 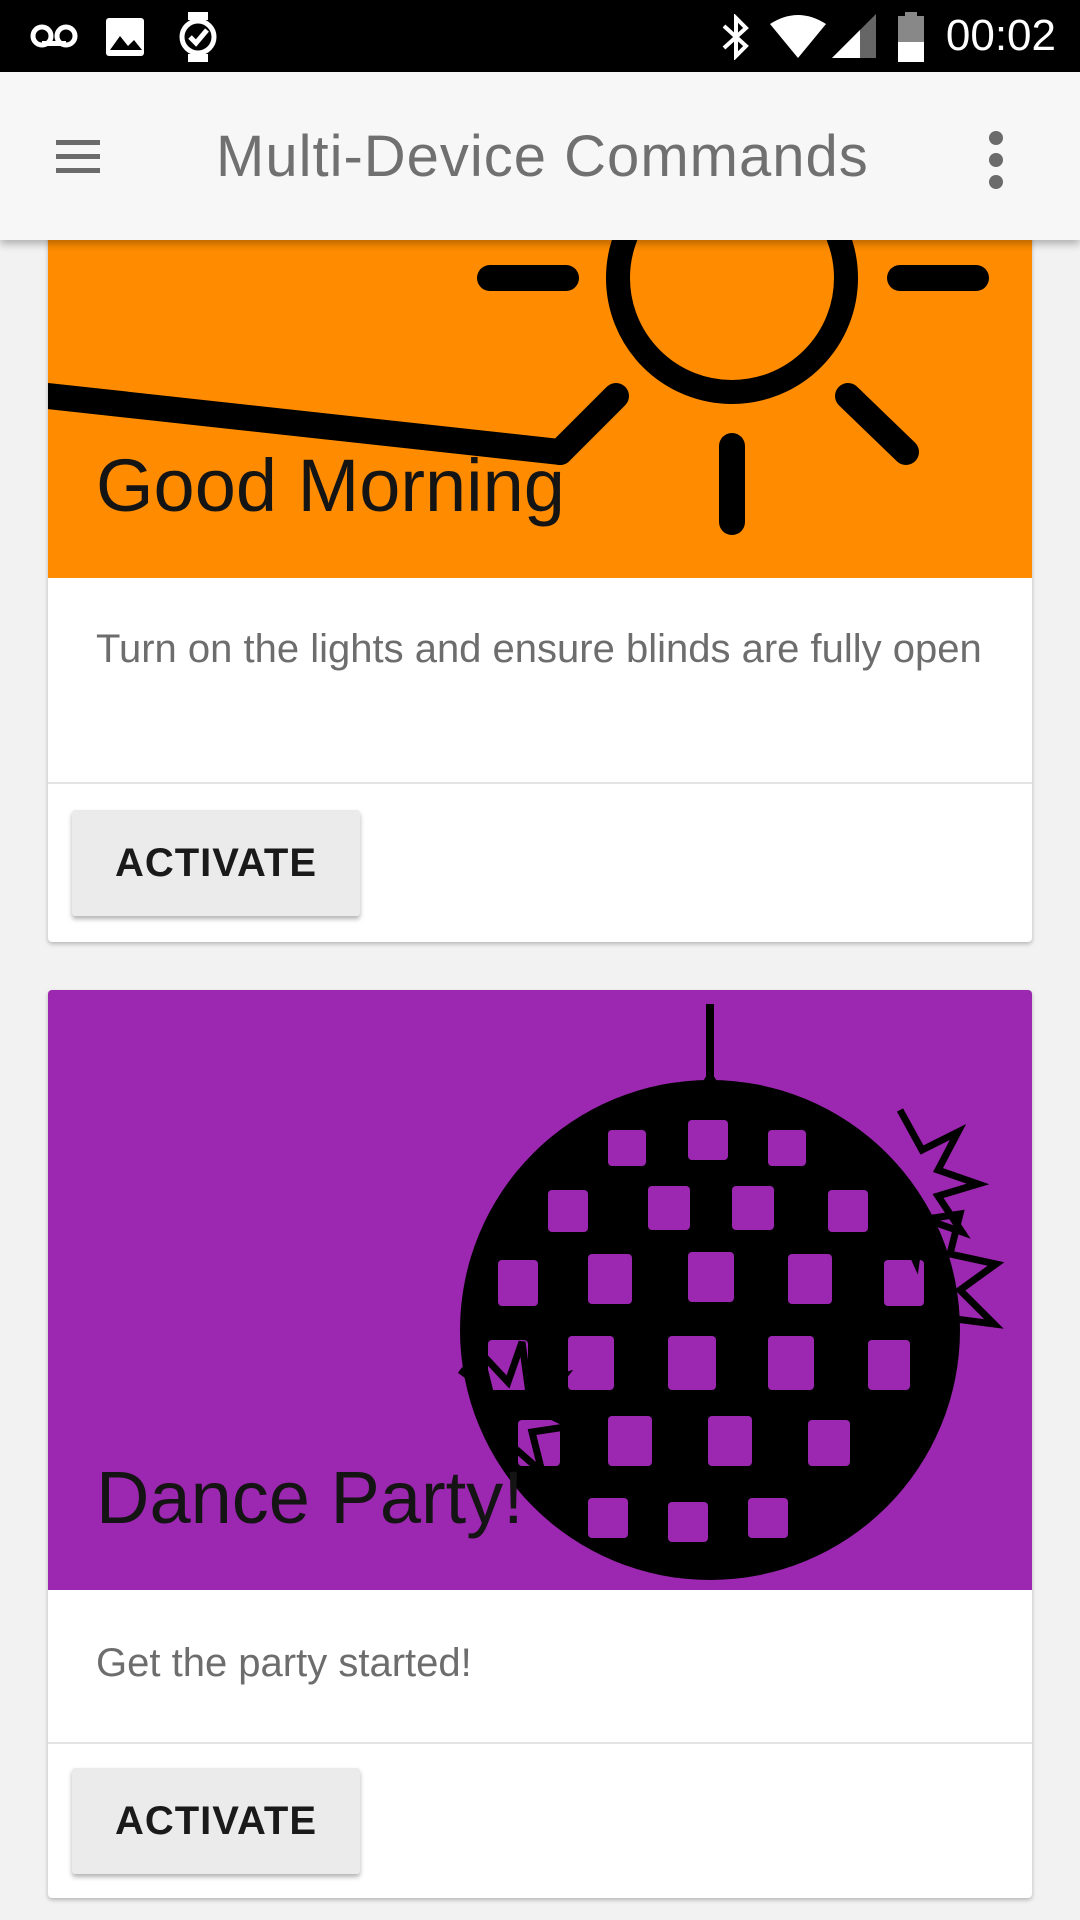 What do you see at coordinates (1000, 35) in the screenshot?
I see `status-time: 00:02` at bounding box center [1000, 35].